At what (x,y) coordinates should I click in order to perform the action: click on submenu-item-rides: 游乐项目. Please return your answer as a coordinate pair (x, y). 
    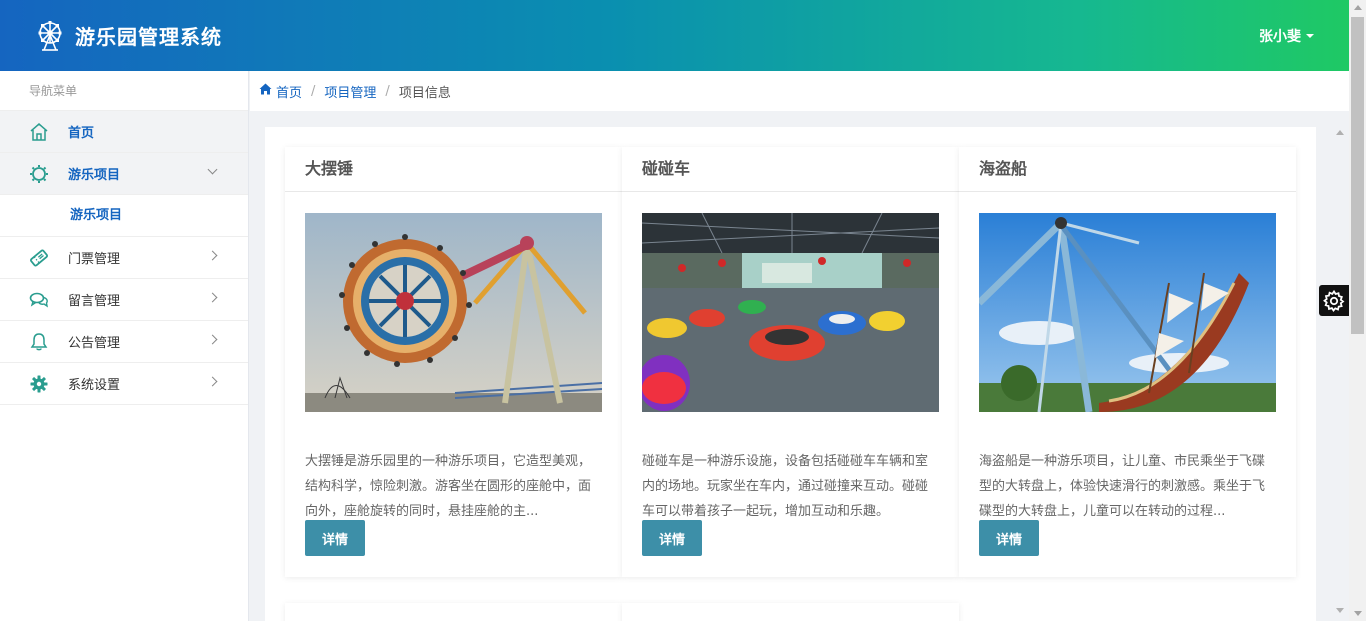
    Looking at the image, I should click on (124, 216).